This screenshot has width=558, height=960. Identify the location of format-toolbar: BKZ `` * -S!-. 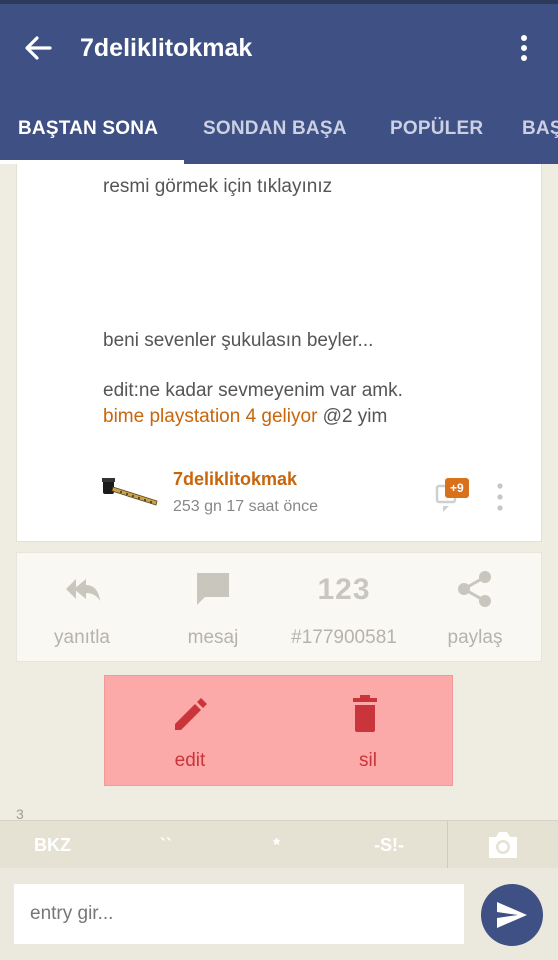
(279, 844).